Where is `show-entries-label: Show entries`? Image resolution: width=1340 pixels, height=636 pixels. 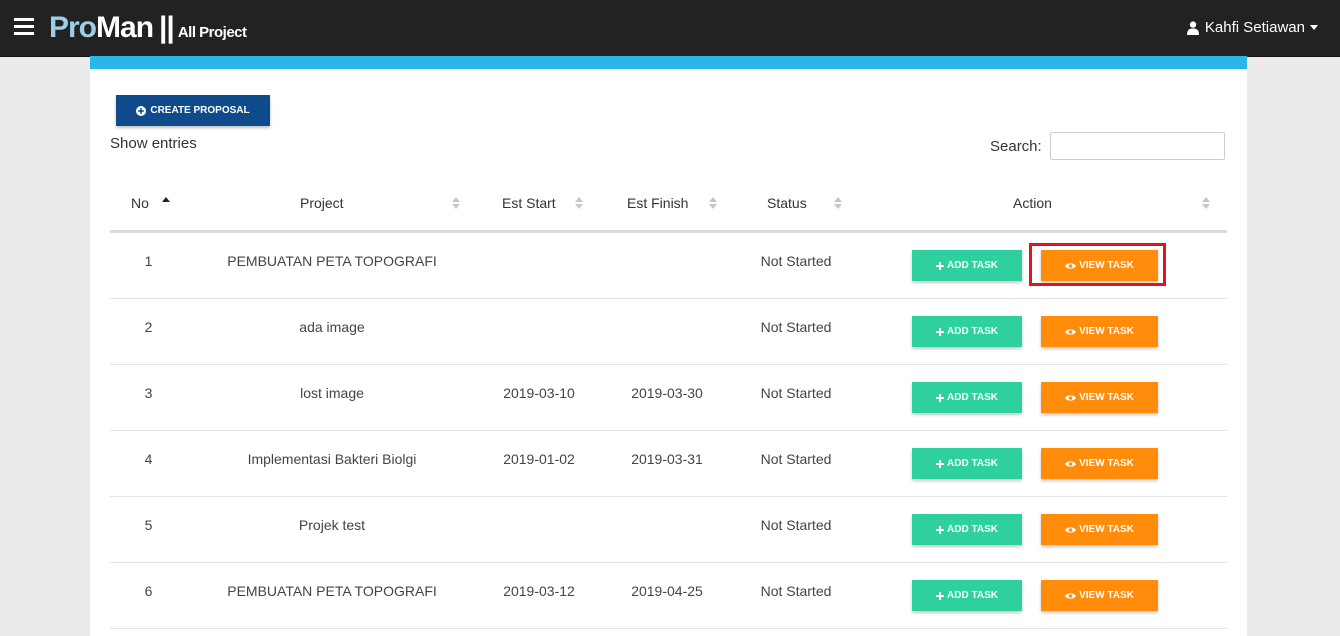
show-entries-label: Show entries is located at coordinates (153, 143).